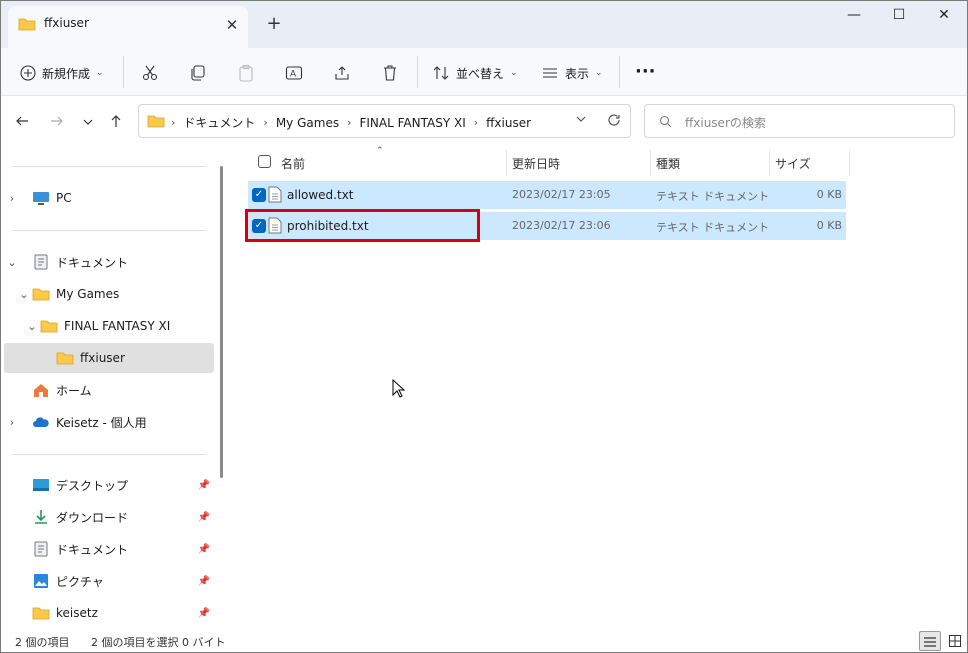  I want to click on search-icon, so click(665, 121).